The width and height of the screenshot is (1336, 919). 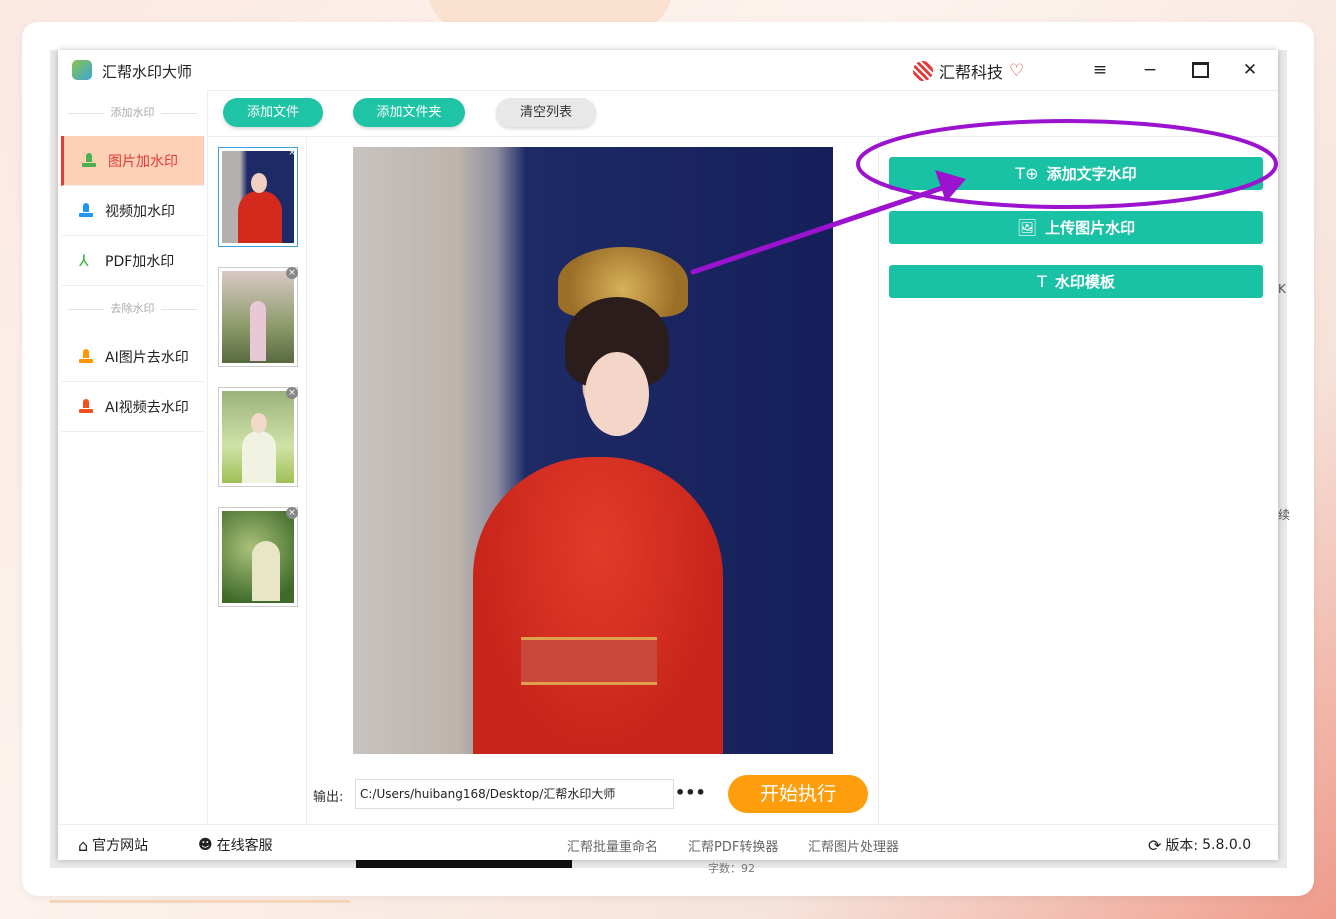 I want to click on background-text-fragment: K, so click(x=1282, y=289).